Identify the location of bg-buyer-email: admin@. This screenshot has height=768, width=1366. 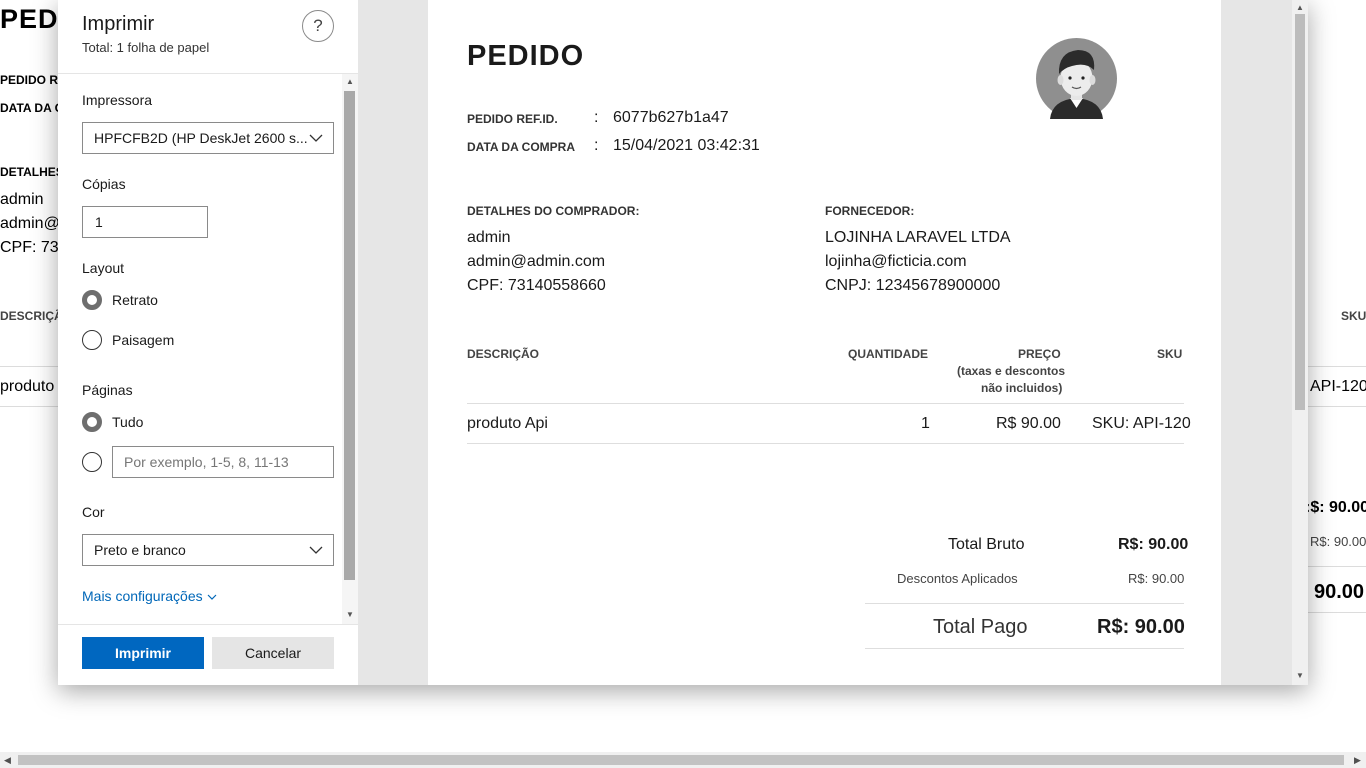
(30, 223).